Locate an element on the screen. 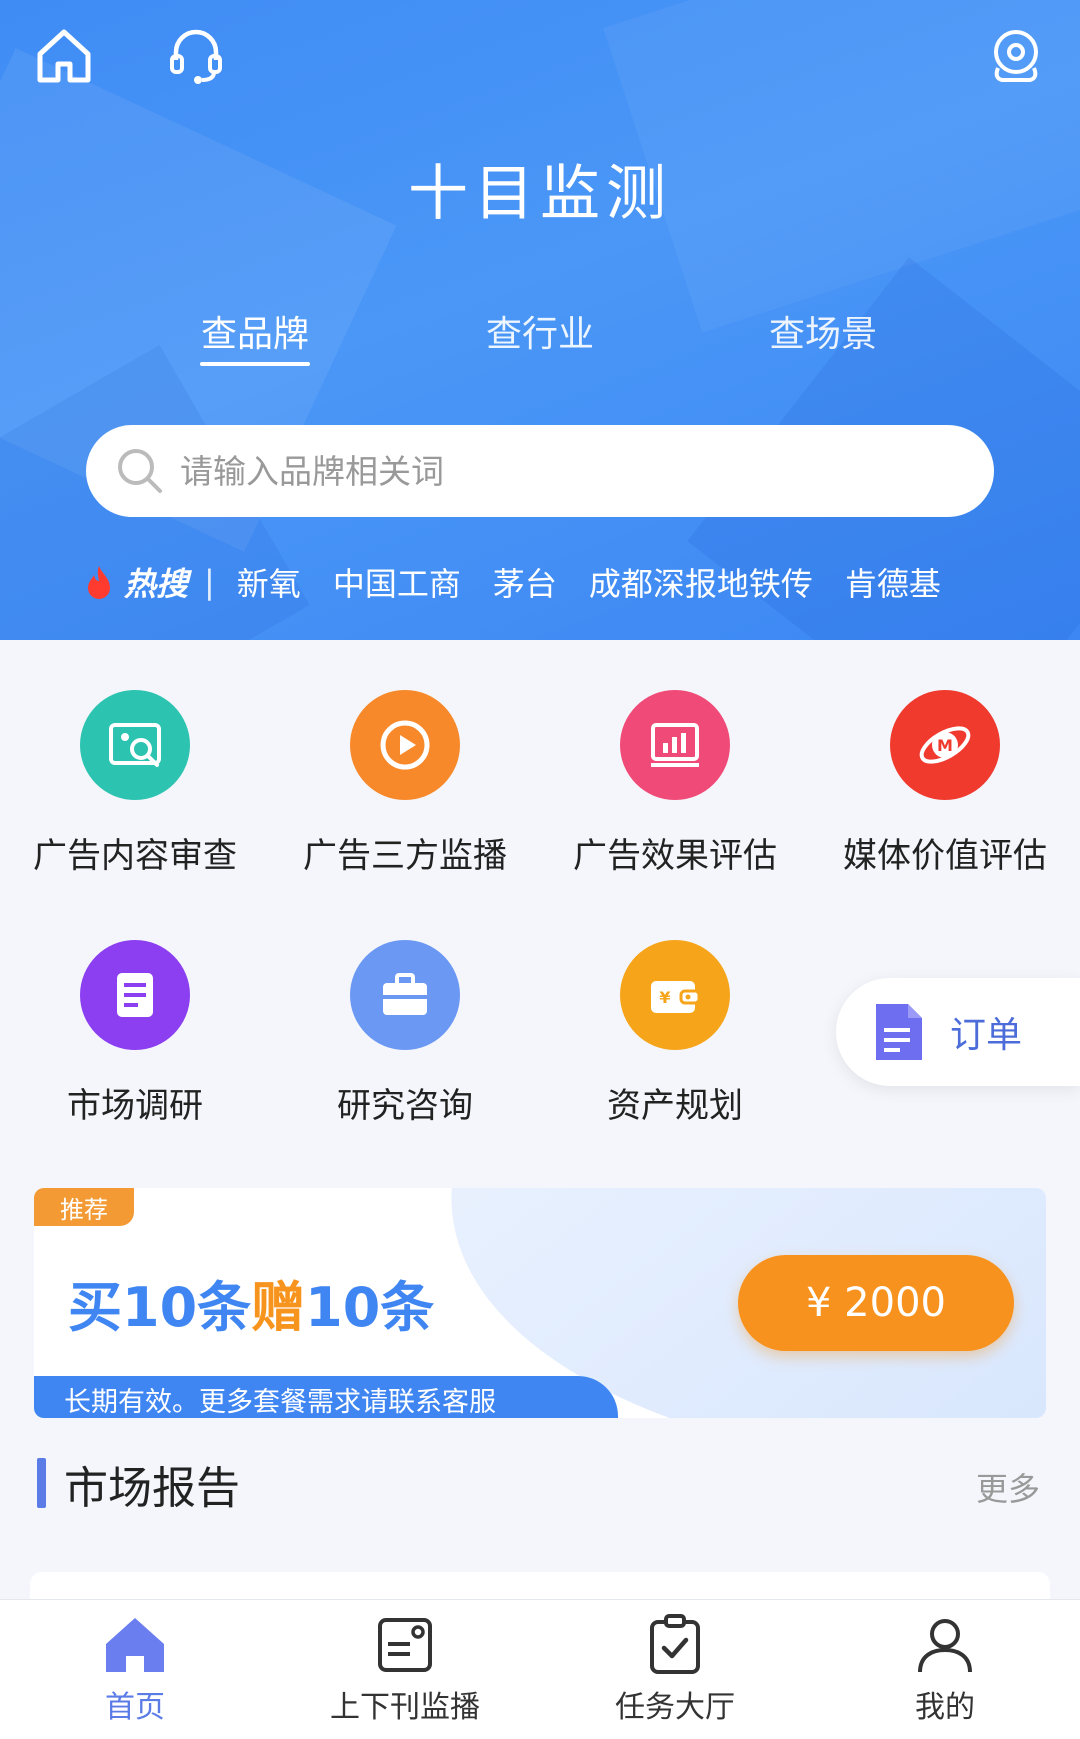  service-label: 研究咨询 is located at coordinates (405, 1106).